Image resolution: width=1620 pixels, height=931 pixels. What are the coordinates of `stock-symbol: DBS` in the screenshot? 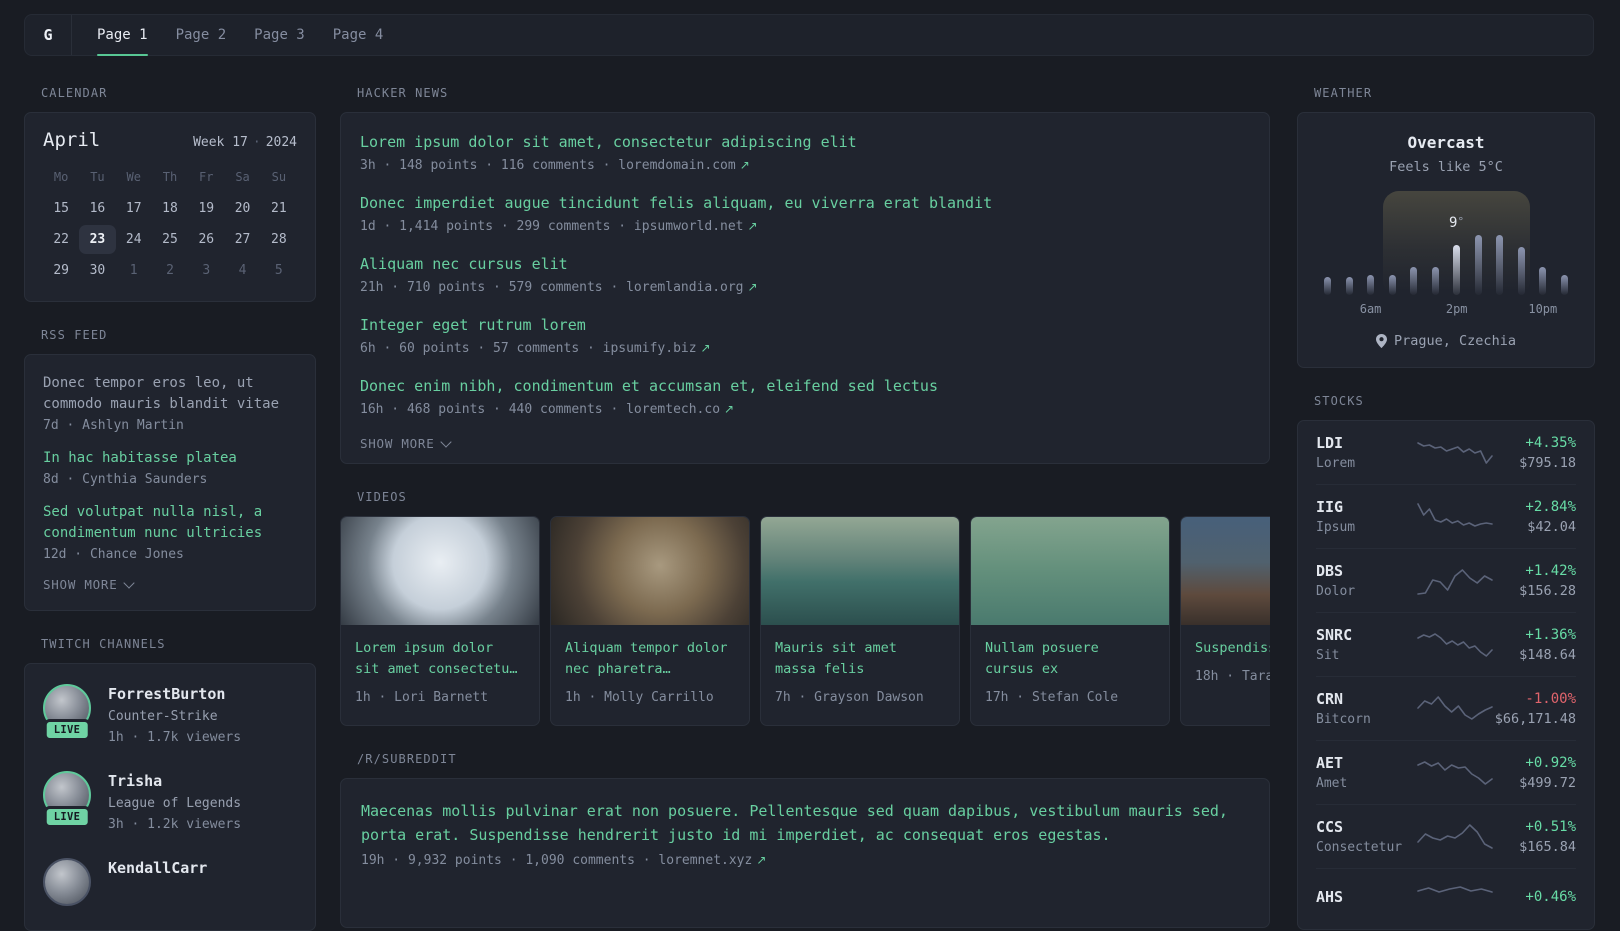 It's located at (1366, 571).